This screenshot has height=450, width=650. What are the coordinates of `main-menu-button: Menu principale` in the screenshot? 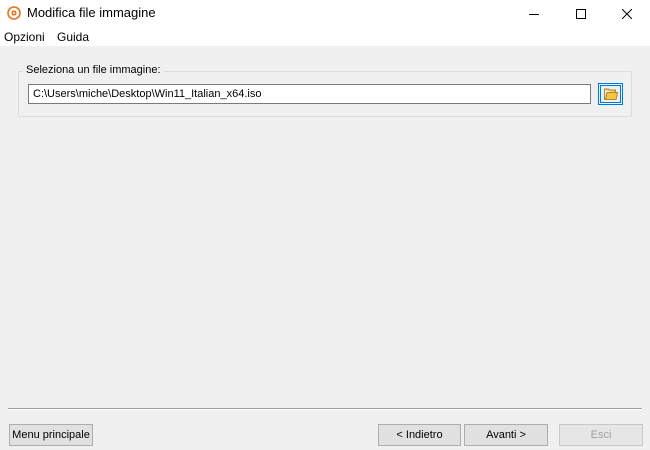 It's located at (51, 435).